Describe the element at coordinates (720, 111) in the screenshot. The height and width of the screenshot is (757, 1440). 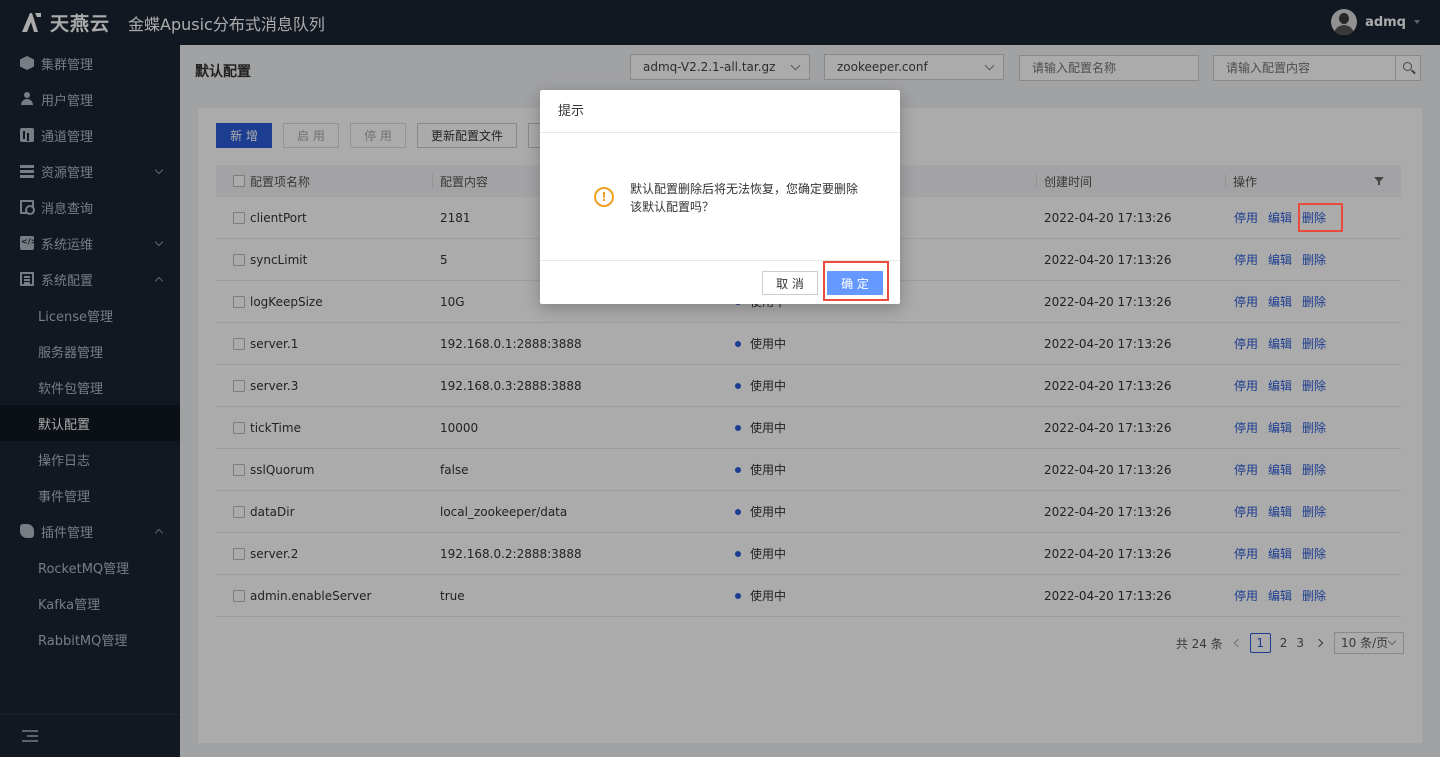
I see `dialog-title: 提示` at that location.